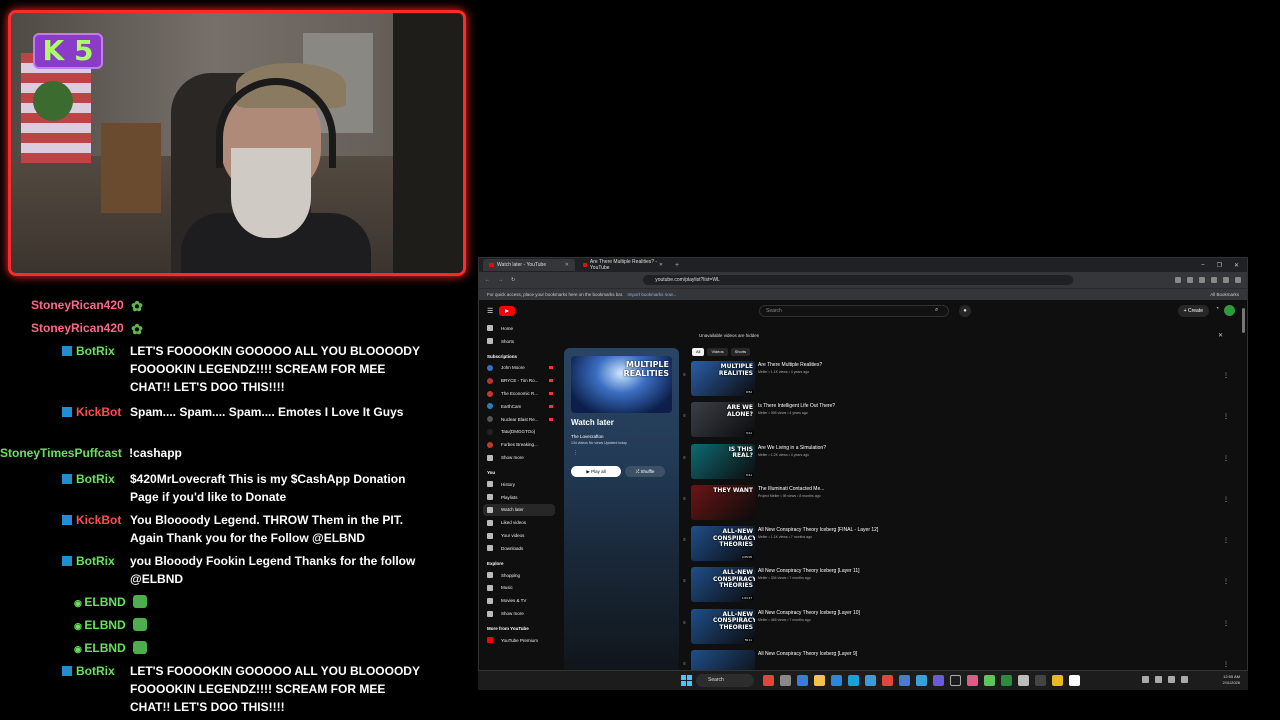  What do you see at coordinates (519, 510) in the screenshot?
I see `sidebar-item-watch-later: Watch later` at bounding box center [519, 510].